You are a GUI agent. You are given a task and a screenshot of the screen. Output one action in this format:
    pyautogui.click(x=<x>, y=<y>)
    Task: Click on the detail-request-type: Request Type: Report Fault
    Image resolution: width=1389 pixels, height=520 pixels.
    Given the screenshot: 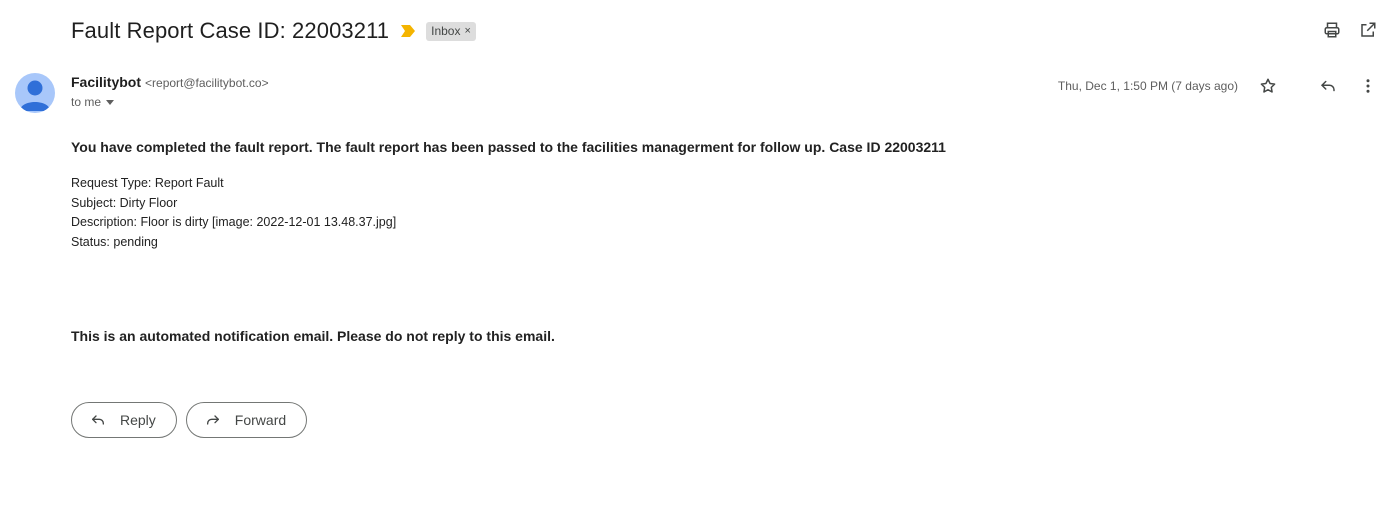 What is the action you would take?
    pyautogui.click(x=147, y=183)
    